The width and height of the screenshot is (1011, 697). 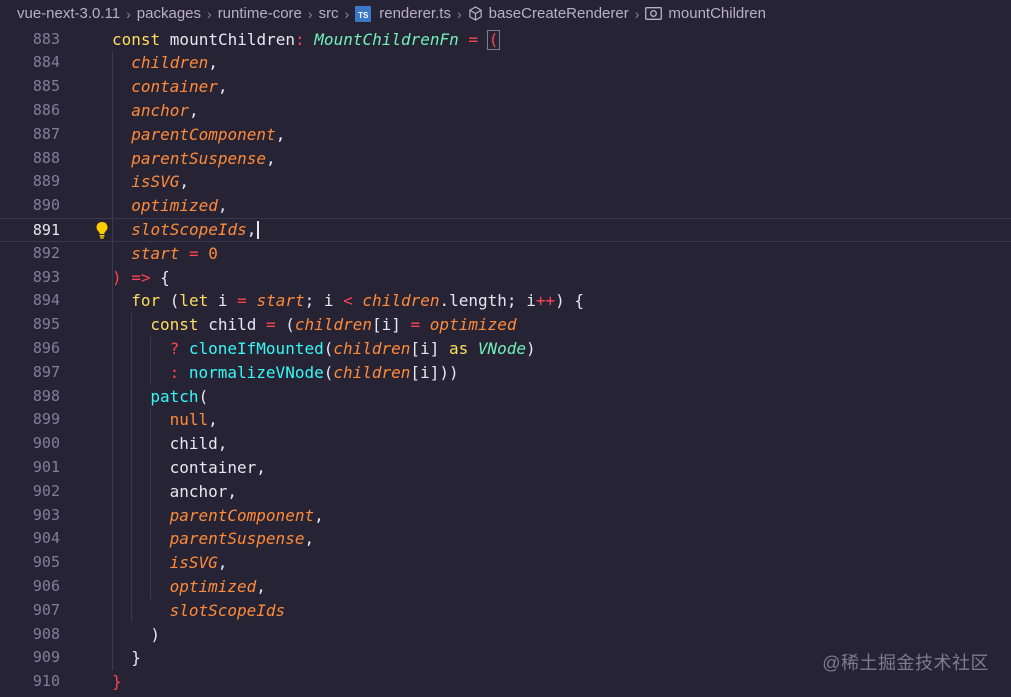 I want to click on breadcrumb-item-function: baseCreateRenderer, so click(x=548, y=13).